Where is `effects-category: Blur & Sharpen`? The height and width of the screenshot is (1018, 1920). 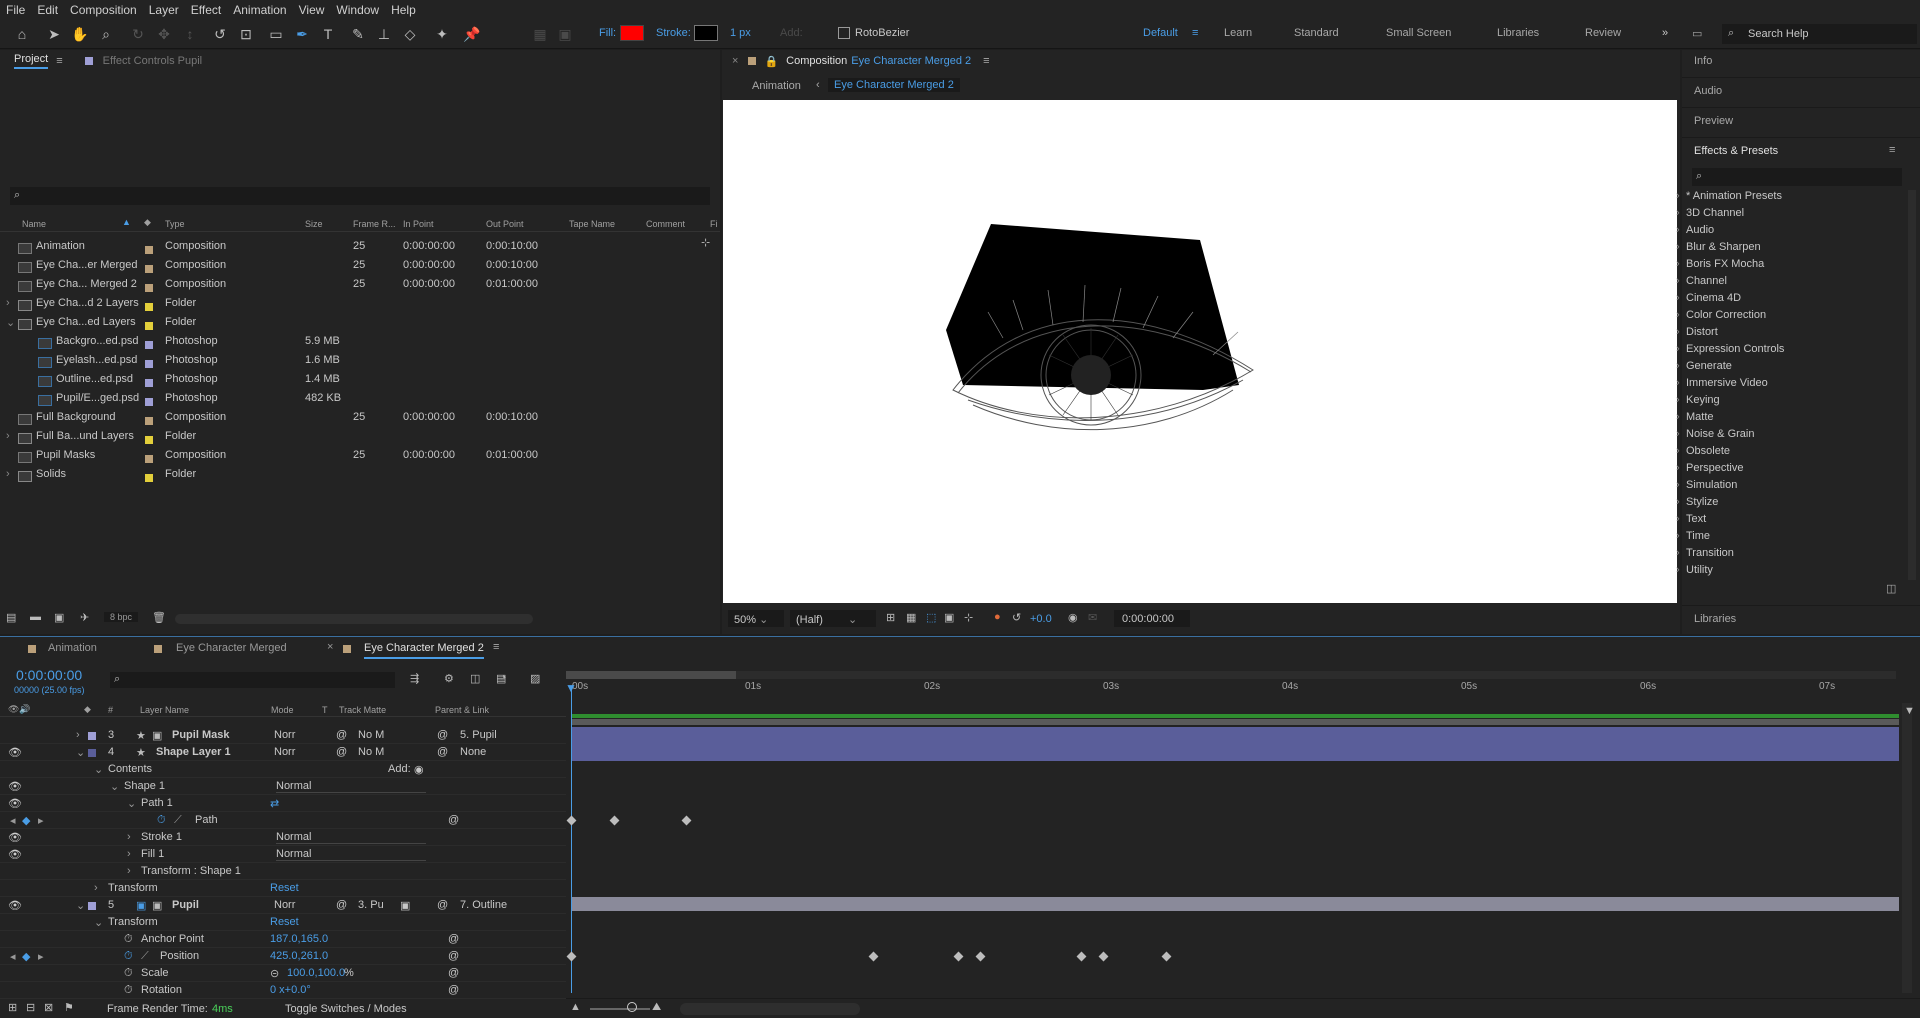
effects-category: Blur & Sharpen is located at coordinates (1718, 247).